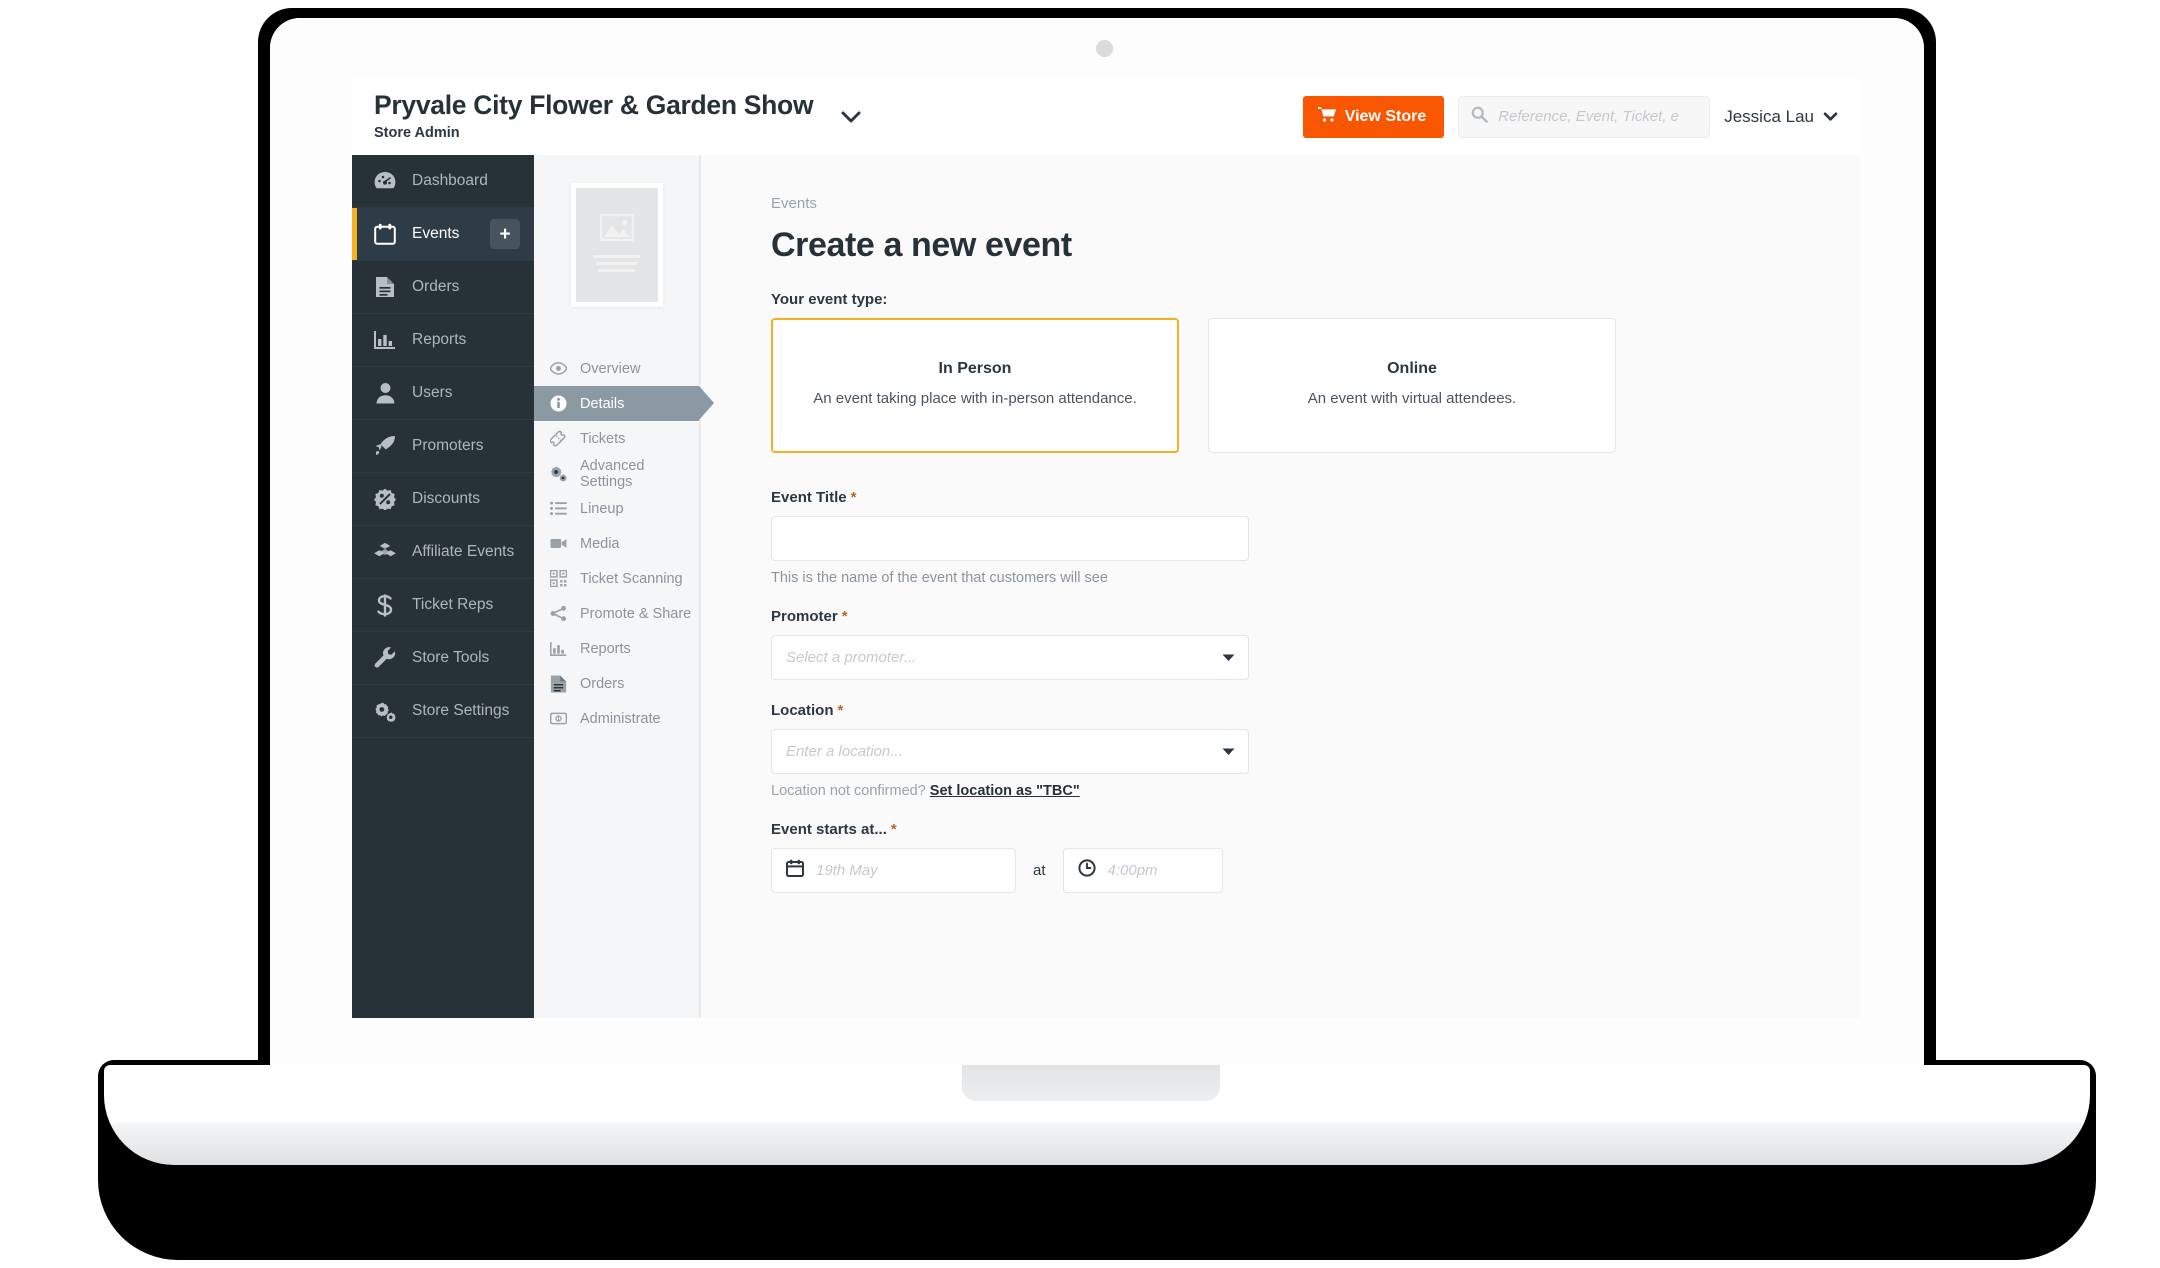 The height and width of the screenshot is (1268, 2160). What do you see at coordinates (1373, 116) in the screenshot?
I see `view-store-button: View Store` at bounding box center [1373, 116].